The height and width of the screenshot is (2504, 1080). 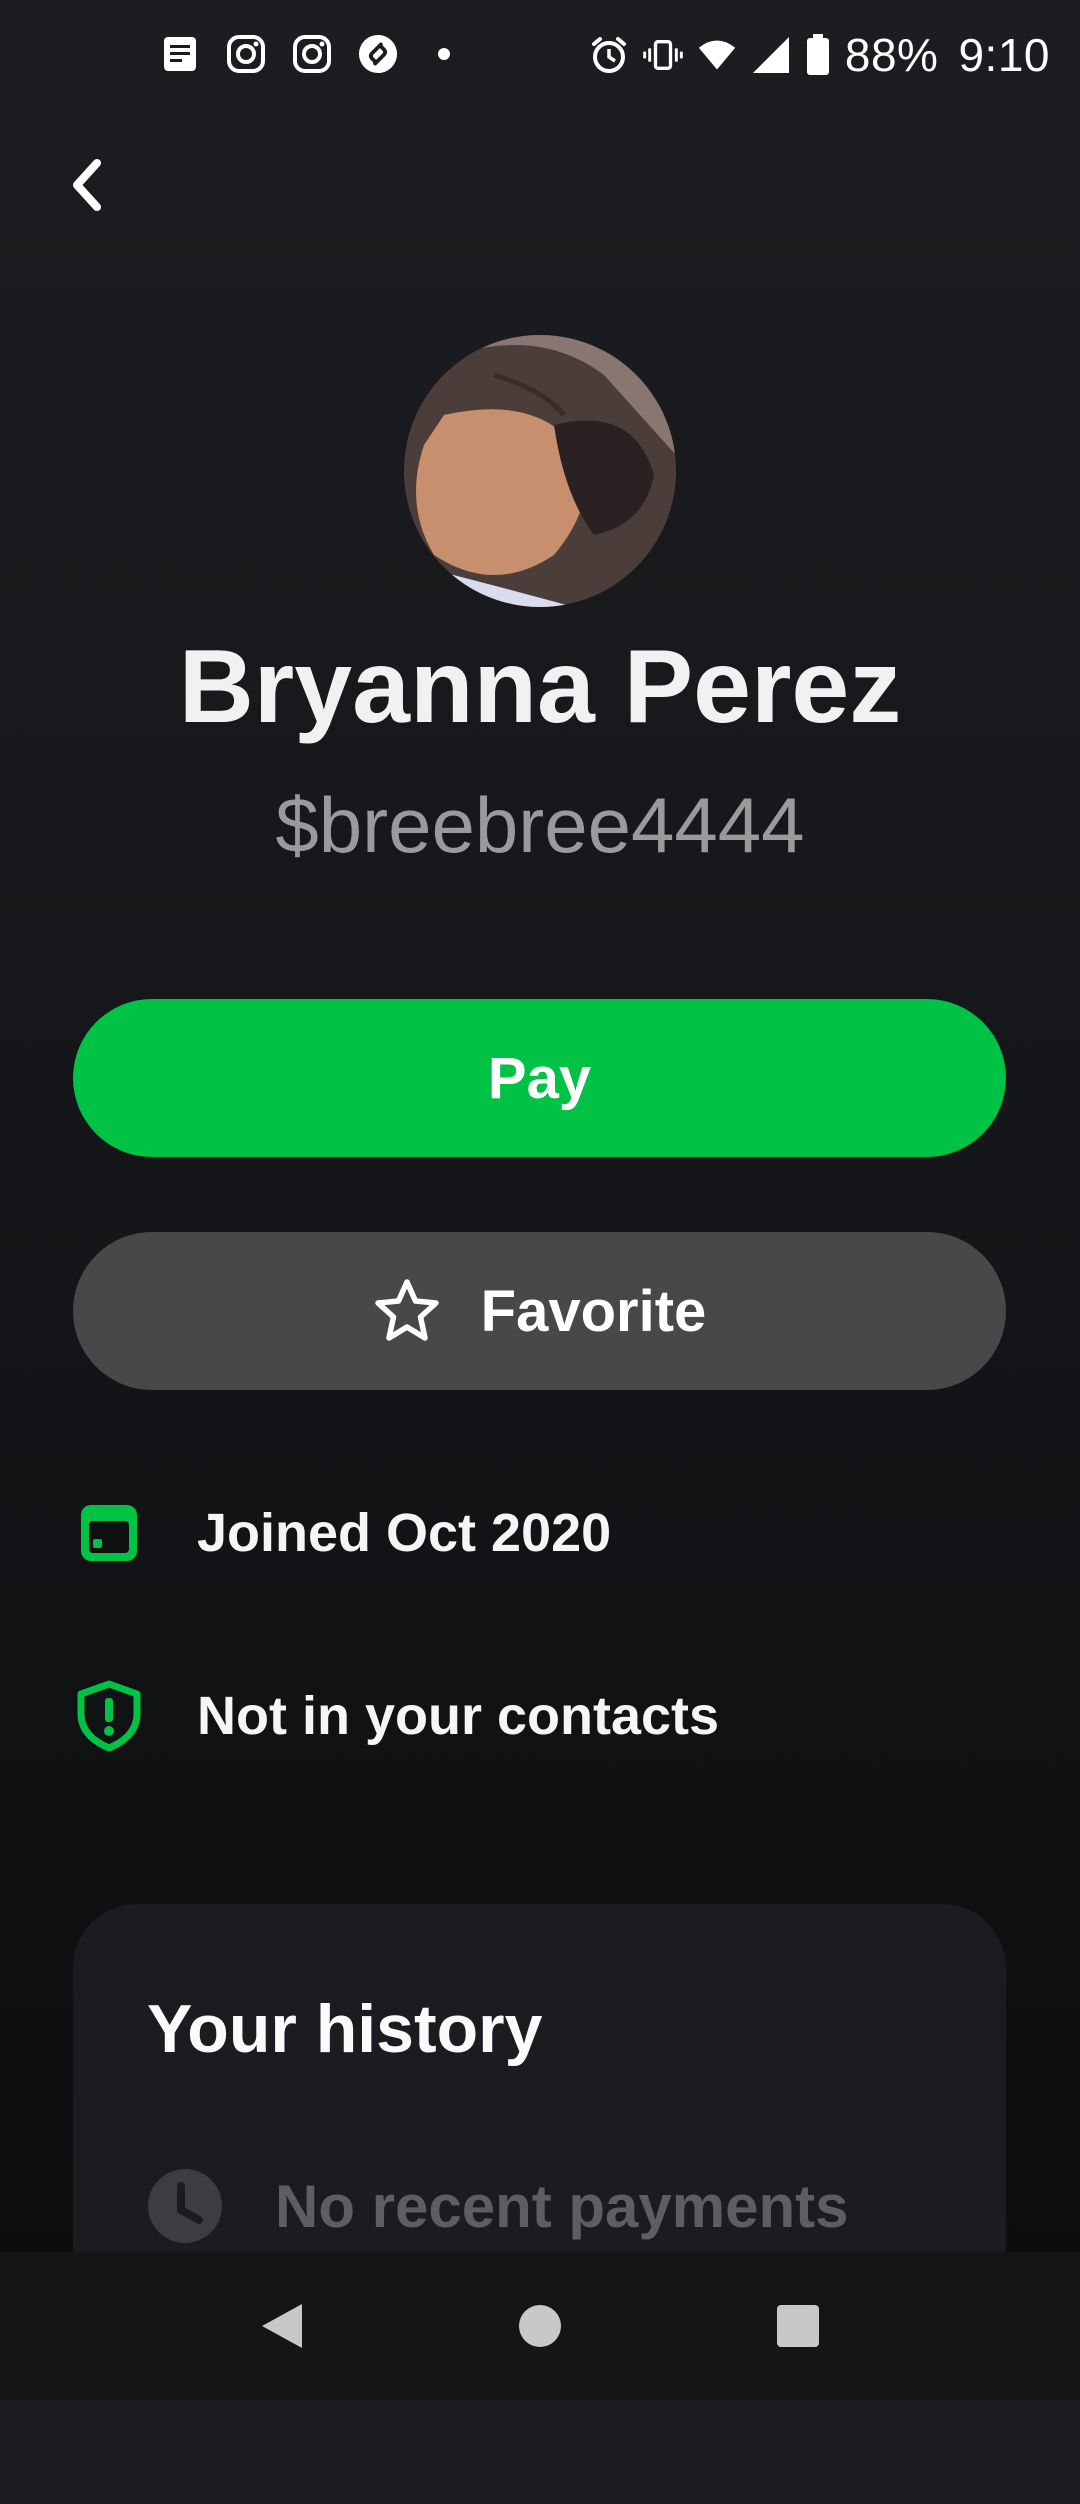 I want to click on shazam-icon, so click(x=378, y=54).